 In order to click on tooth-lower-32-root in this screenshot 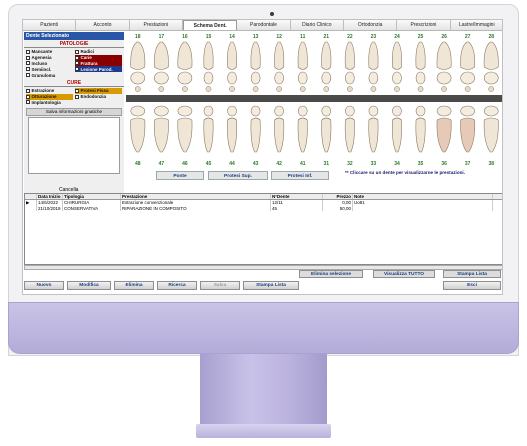, I will do `click(349, 135)`.